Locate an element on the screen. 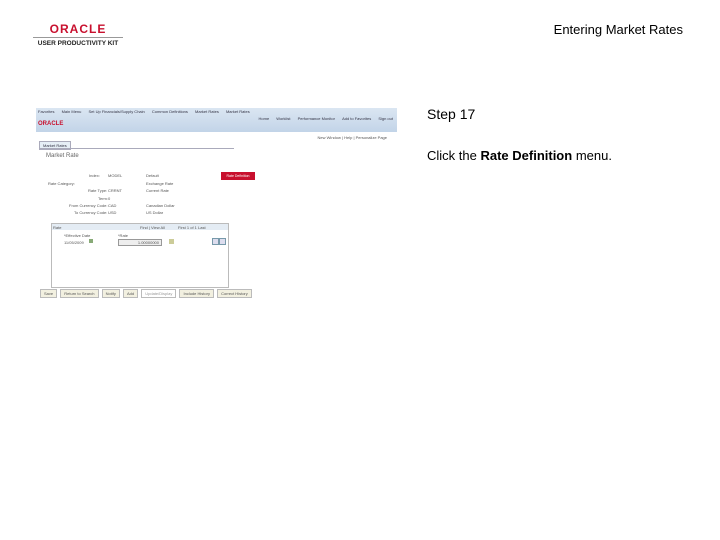  grid-title: Rate is located at coordinates (57, 227).